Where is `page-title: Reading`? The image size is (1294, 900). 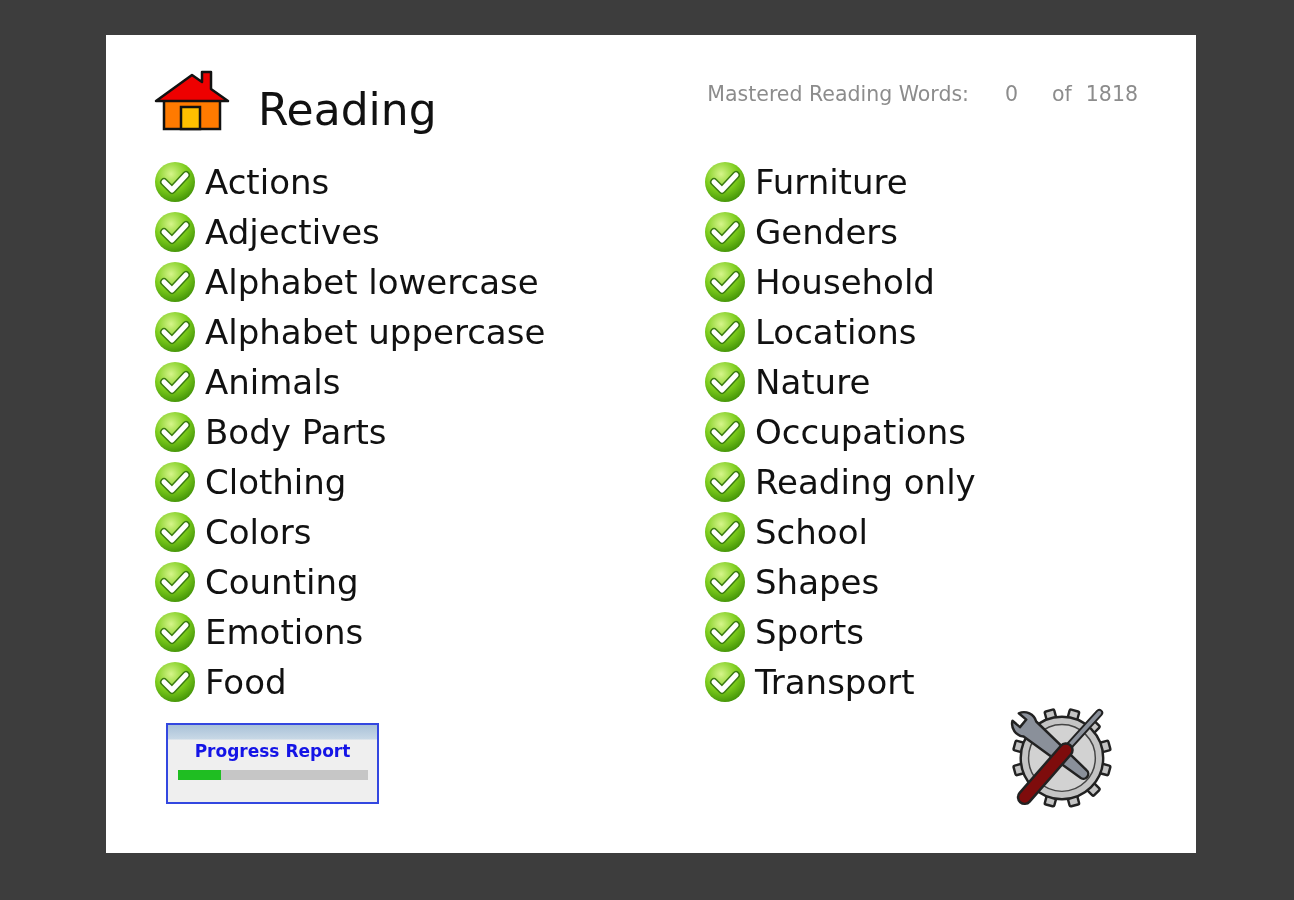 page-title: Reading is located at coordinates (347, 110).